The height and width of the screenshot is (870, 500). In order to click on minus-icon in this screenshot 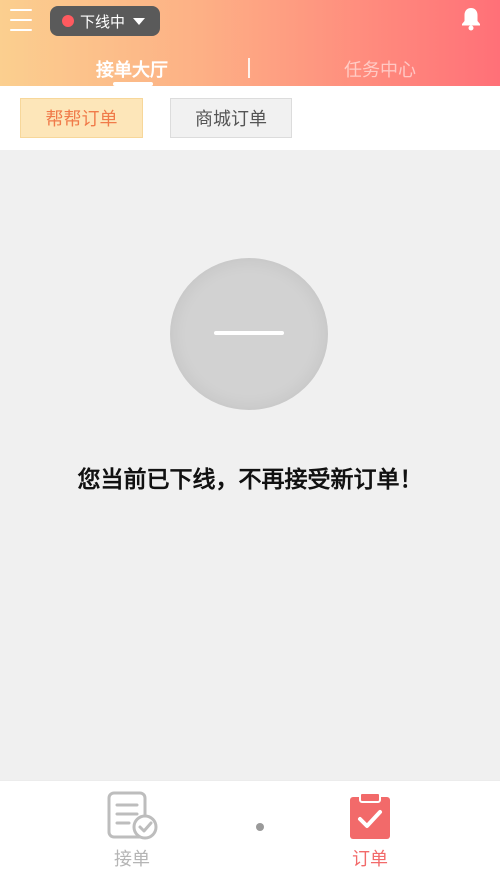, I will do `click(249, 333)`.